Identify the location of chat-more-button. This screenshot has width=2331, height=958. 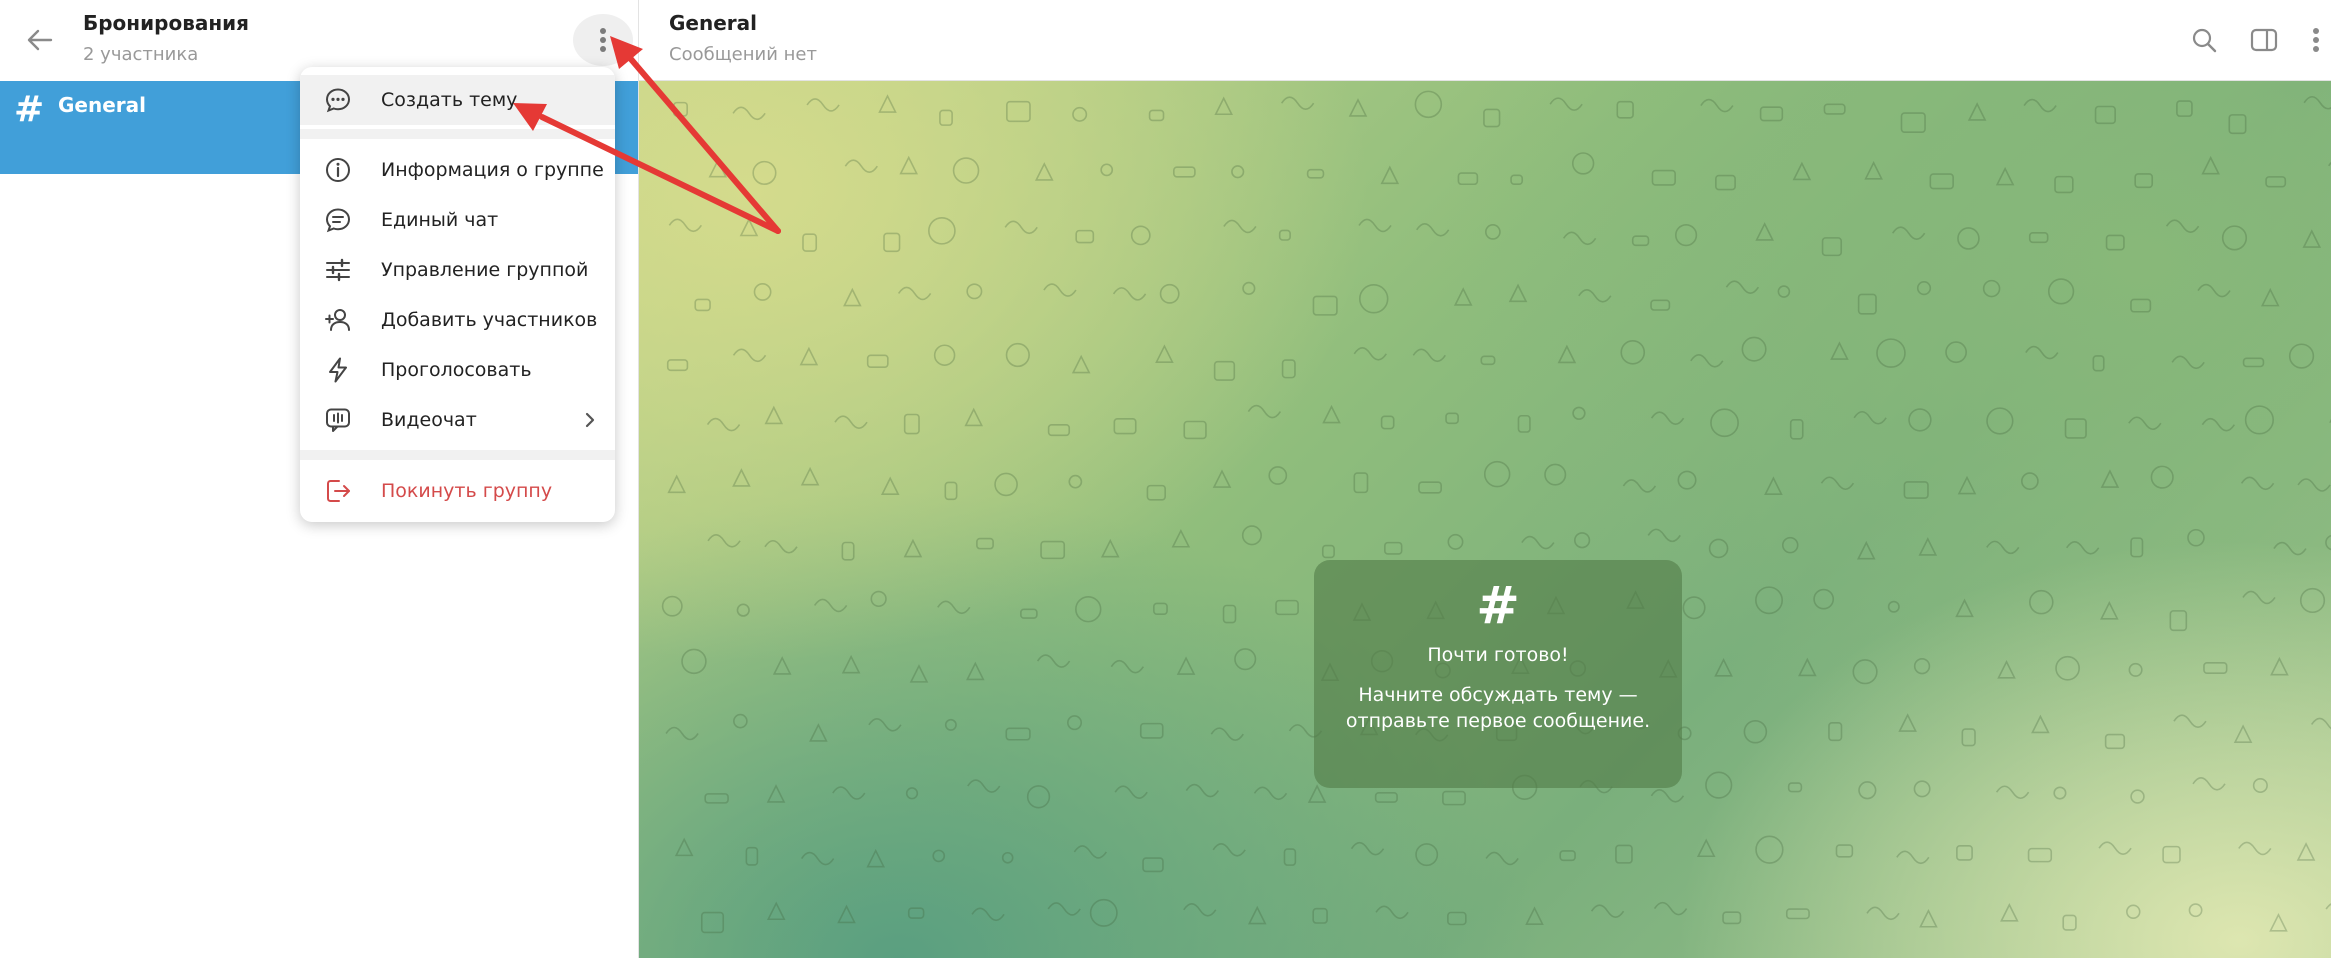
(2316, 40).